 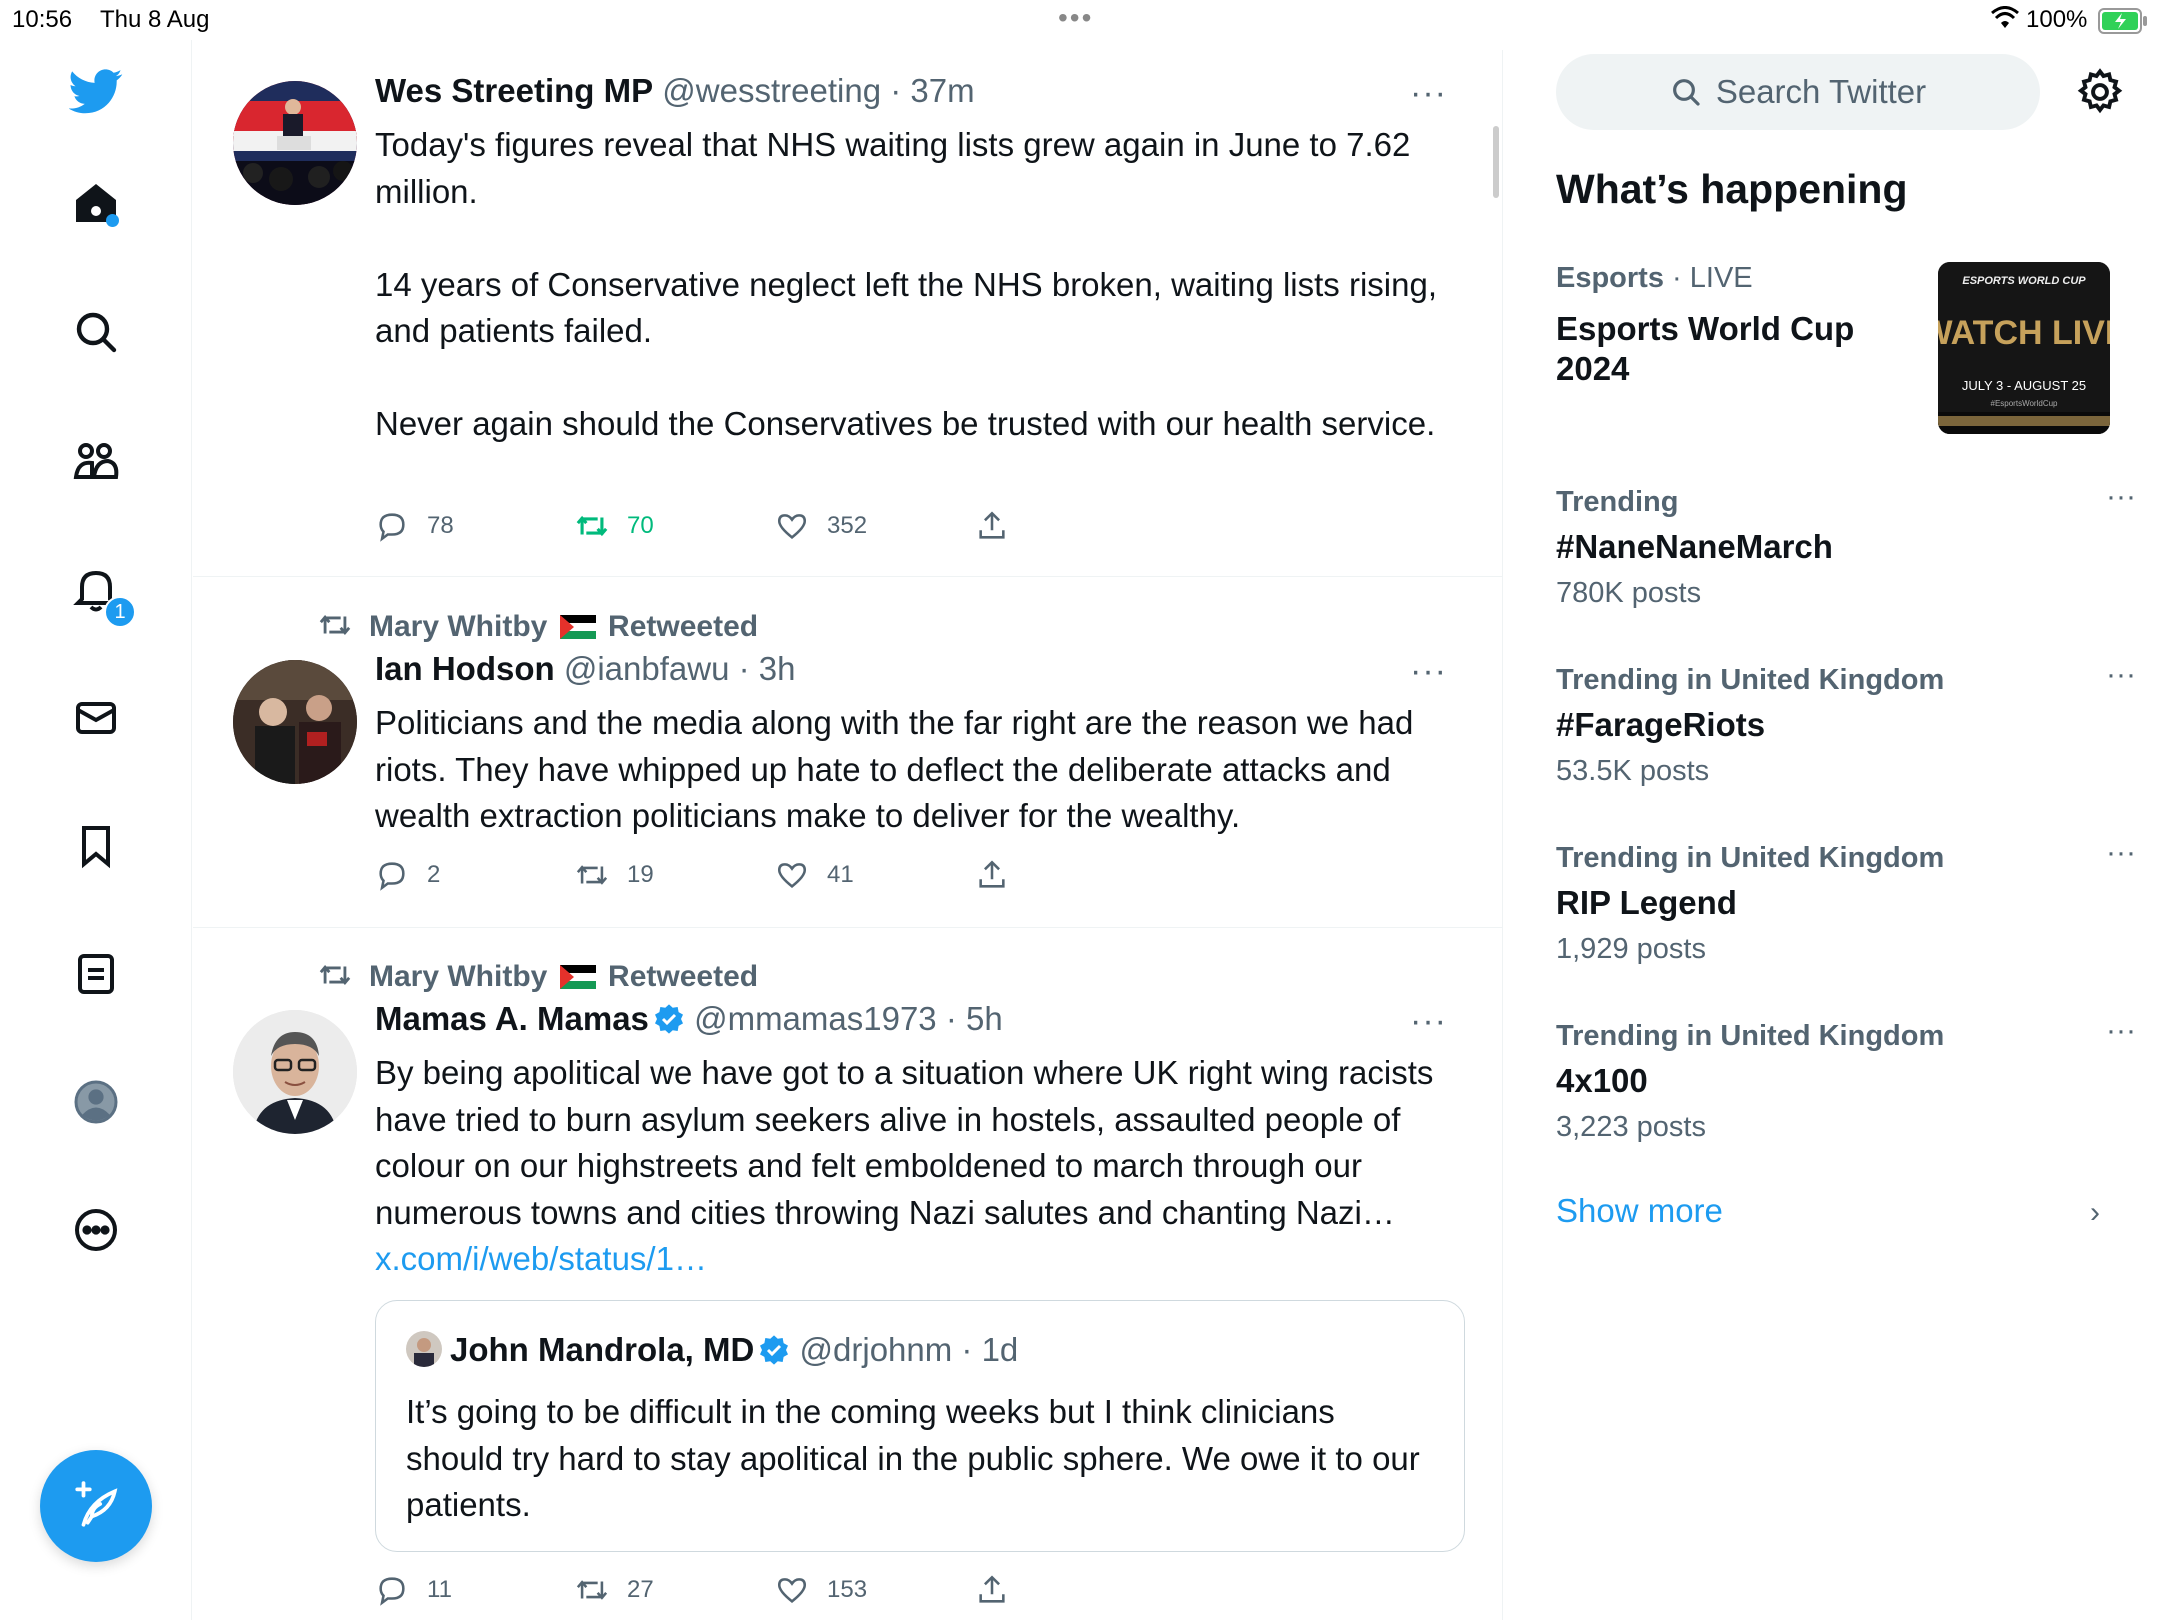 What do you see at coordinates (614, 526) in the screenshot?
I see `retweet-button: 70` at bounding box center [614, 526].